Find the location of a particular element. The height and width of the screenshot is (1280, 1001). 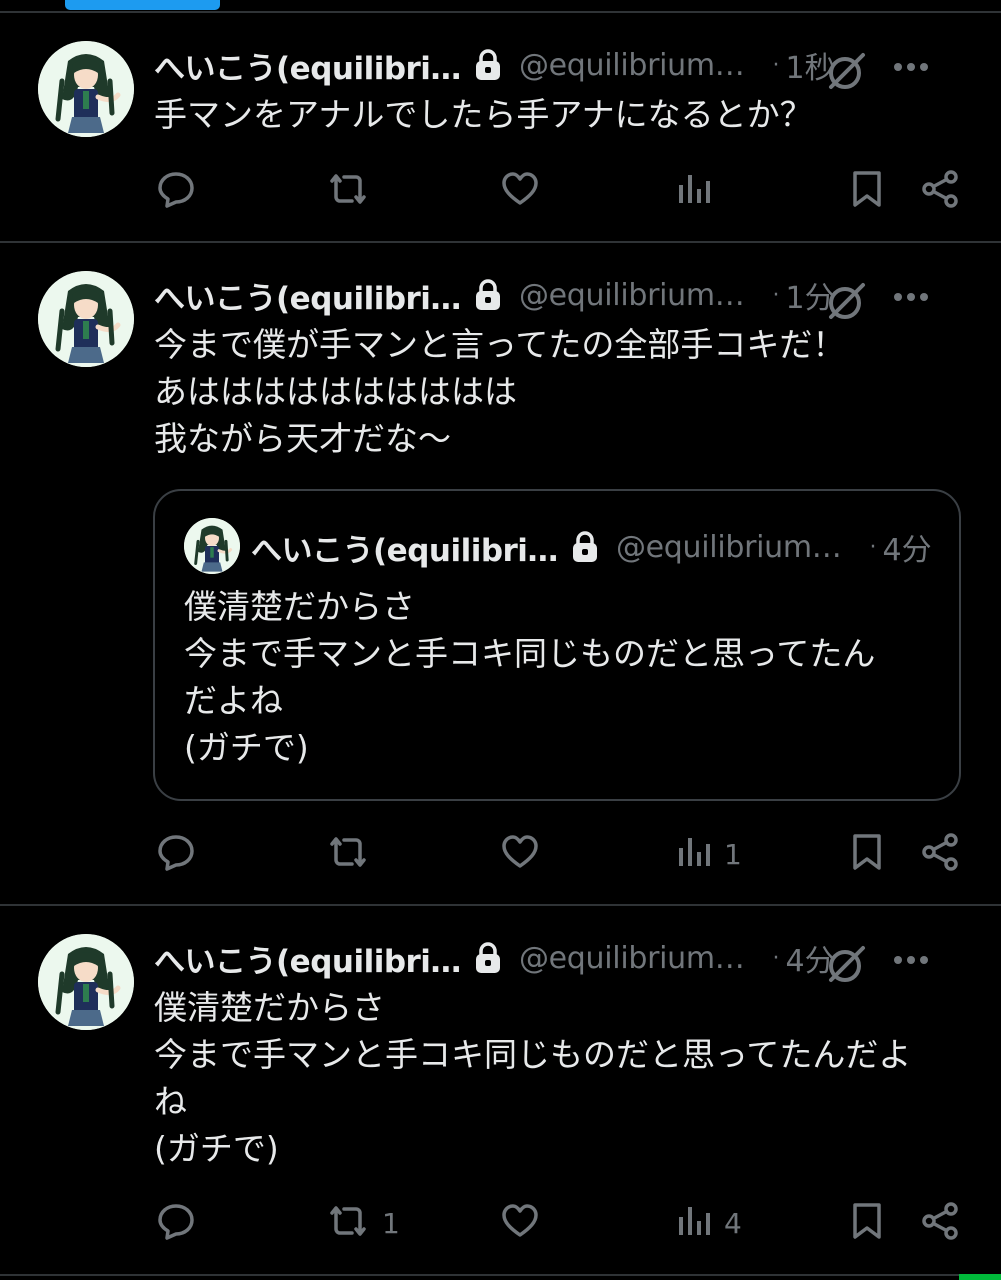

repost-button: 1 is located at coordinates (363, 1223).